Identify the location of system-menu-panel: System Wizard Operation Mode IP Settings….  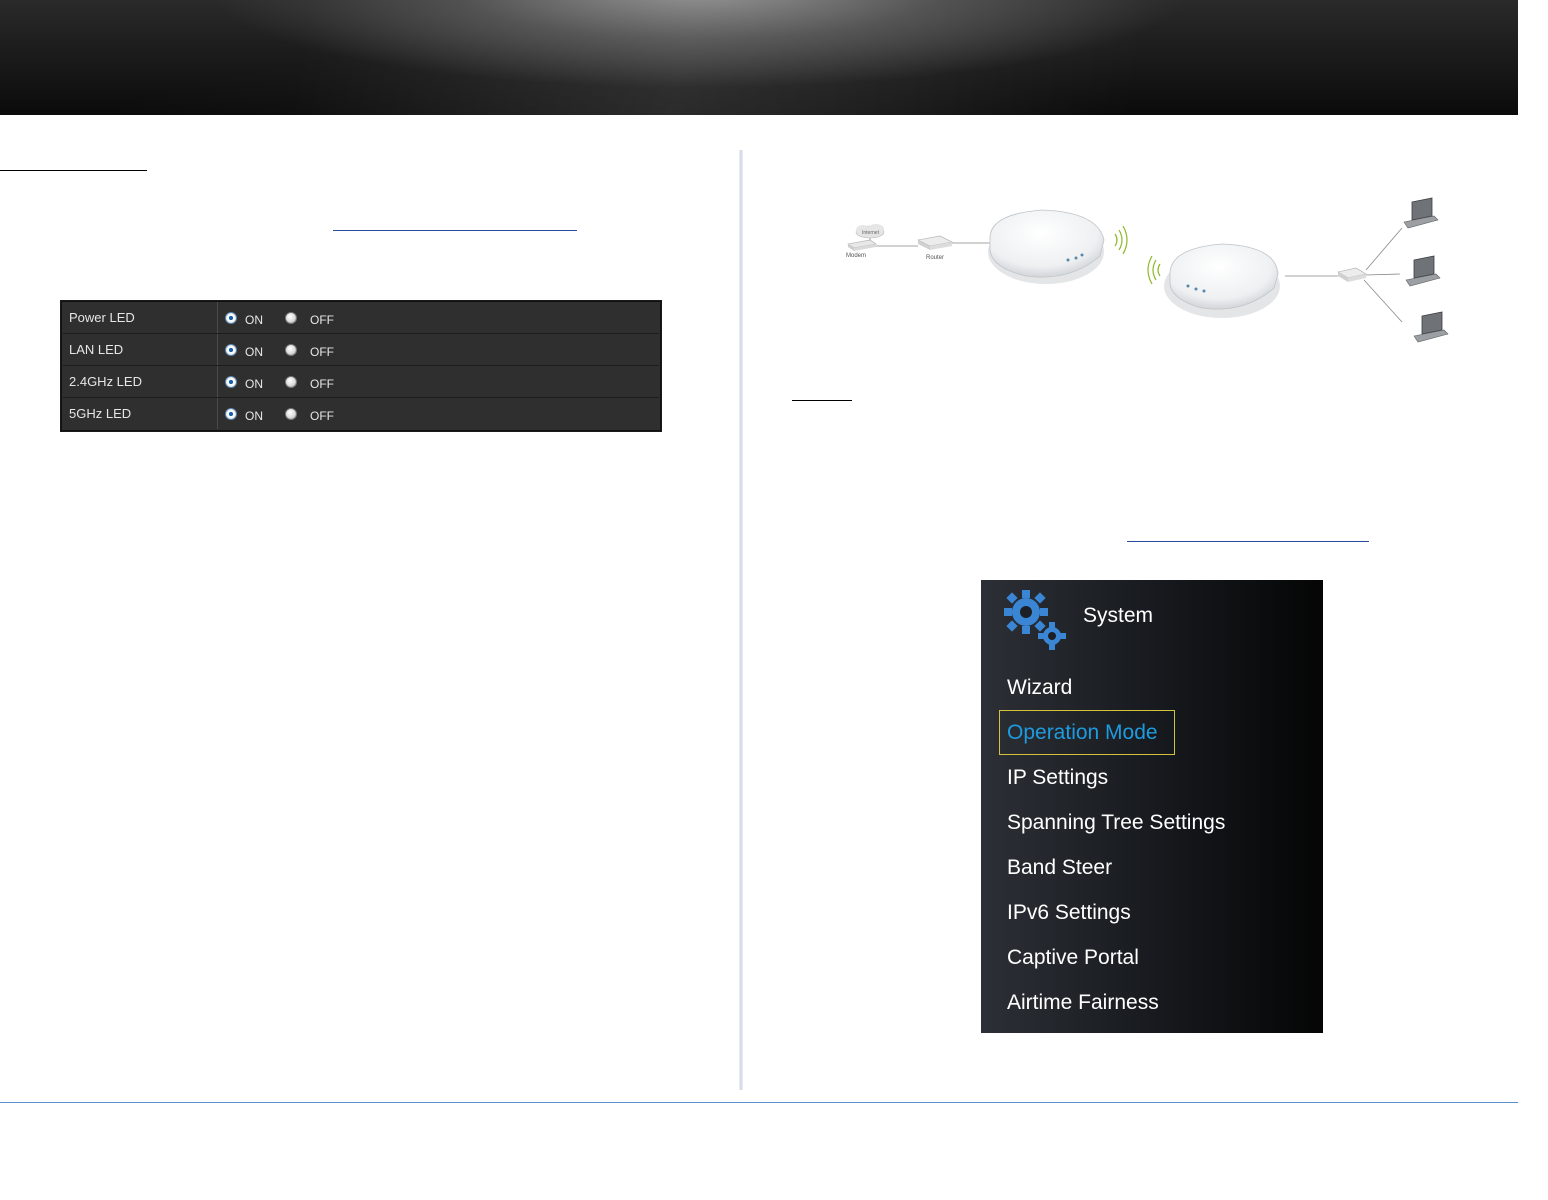
(1152, 806).